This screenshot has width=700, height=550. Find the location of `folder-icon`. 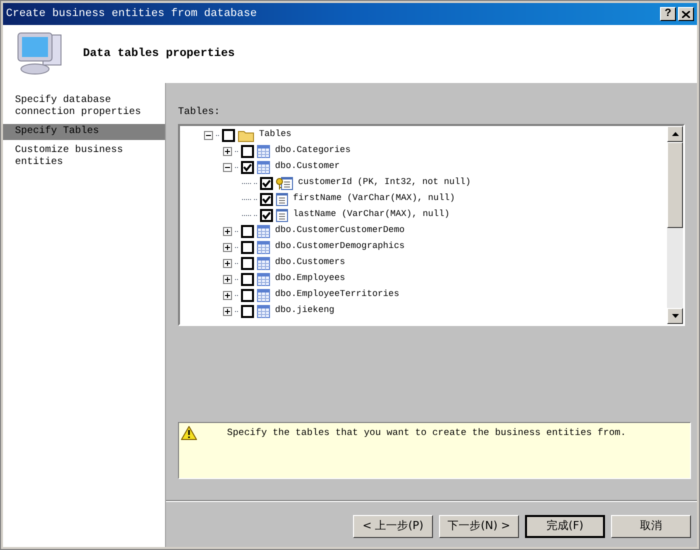

folder-icon is located at coordinates (246, 135).